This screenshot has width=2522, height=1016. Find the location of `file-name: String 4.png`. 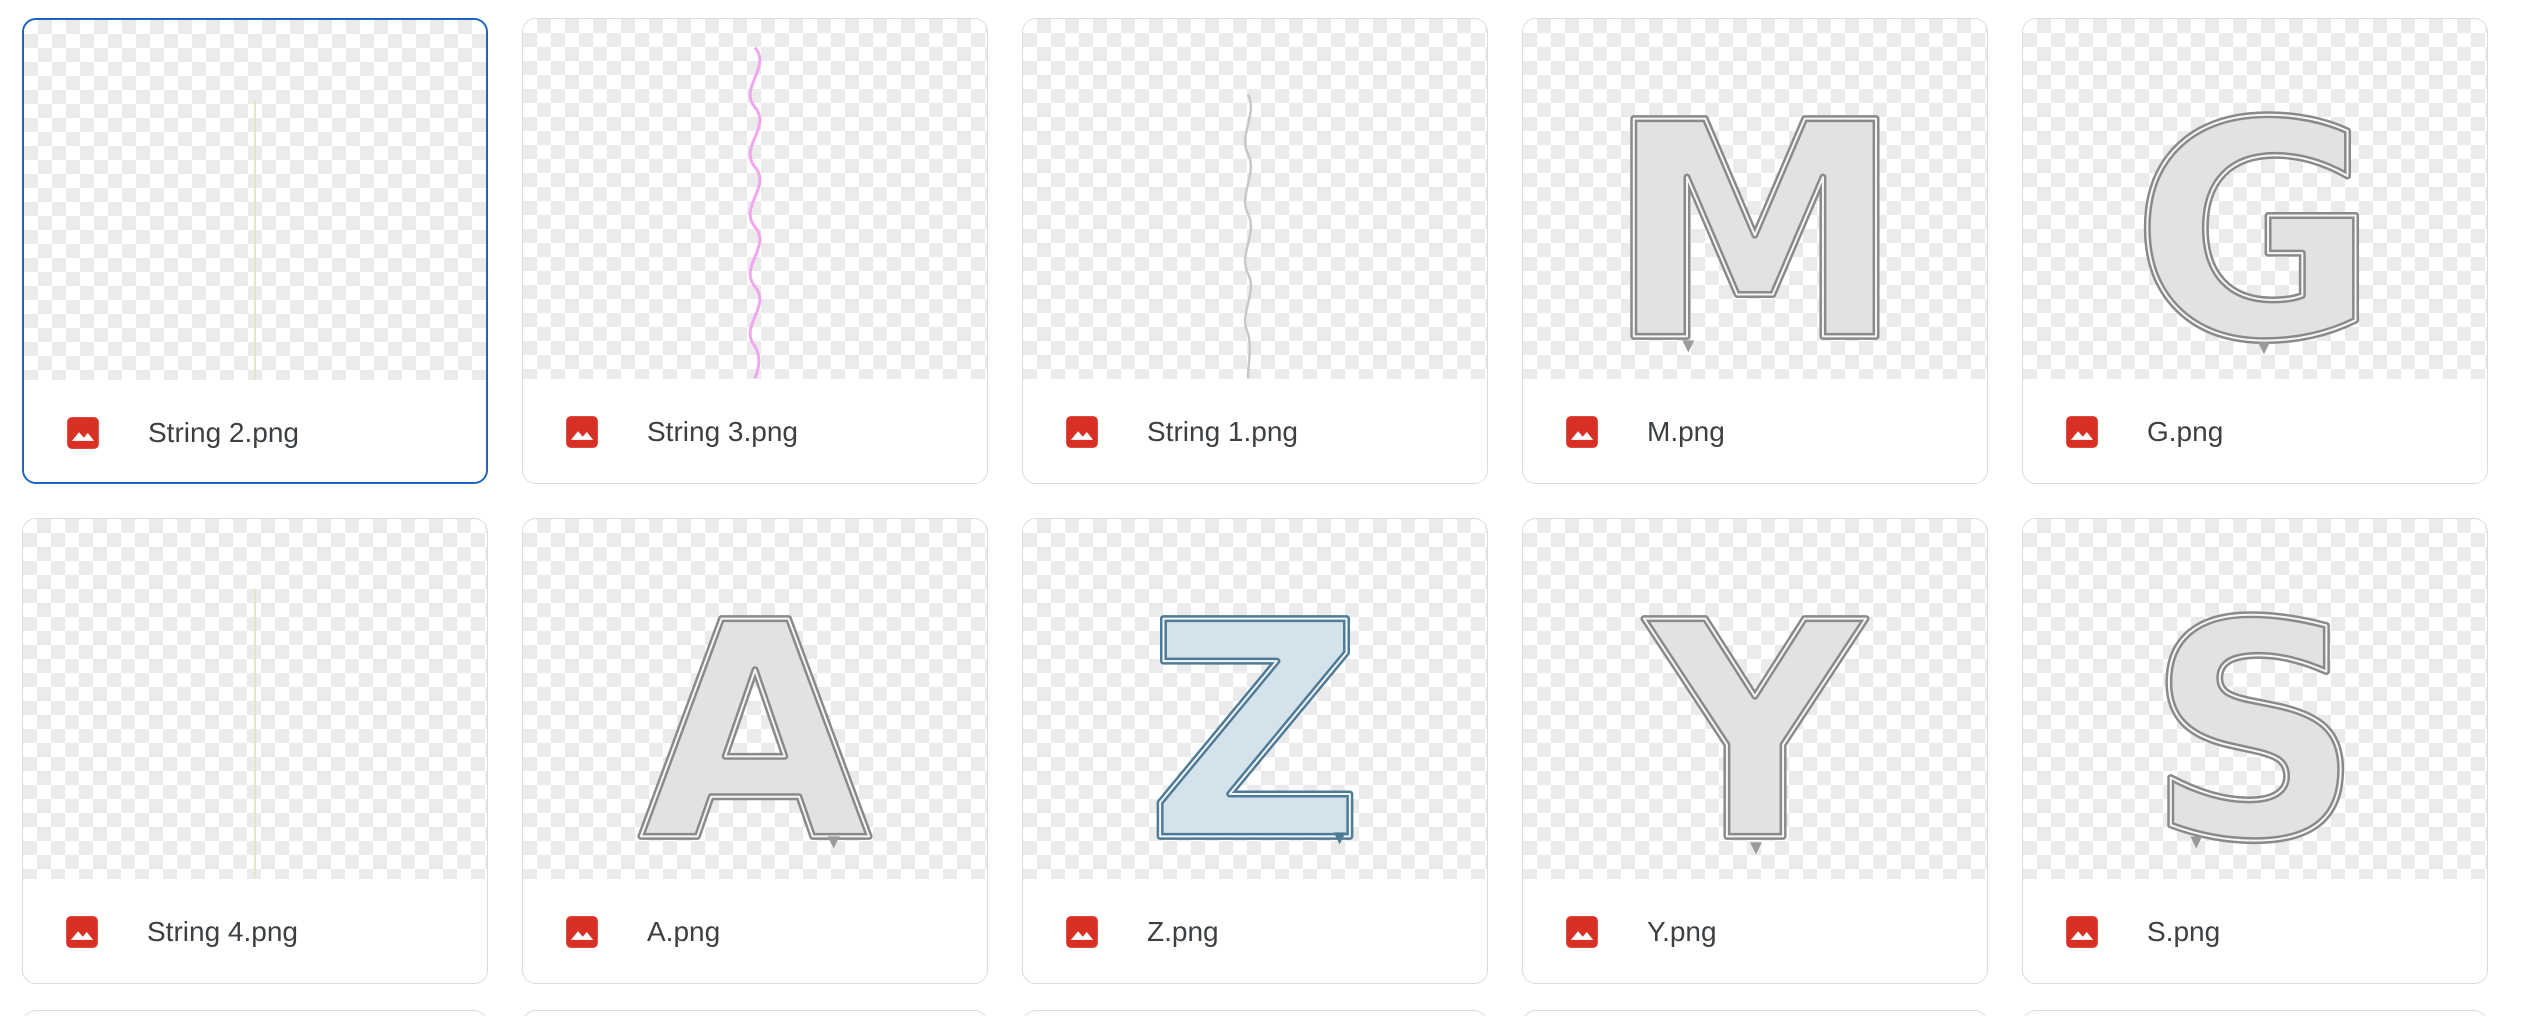

file-name: String 4.png is located at coordinates (222, 931).